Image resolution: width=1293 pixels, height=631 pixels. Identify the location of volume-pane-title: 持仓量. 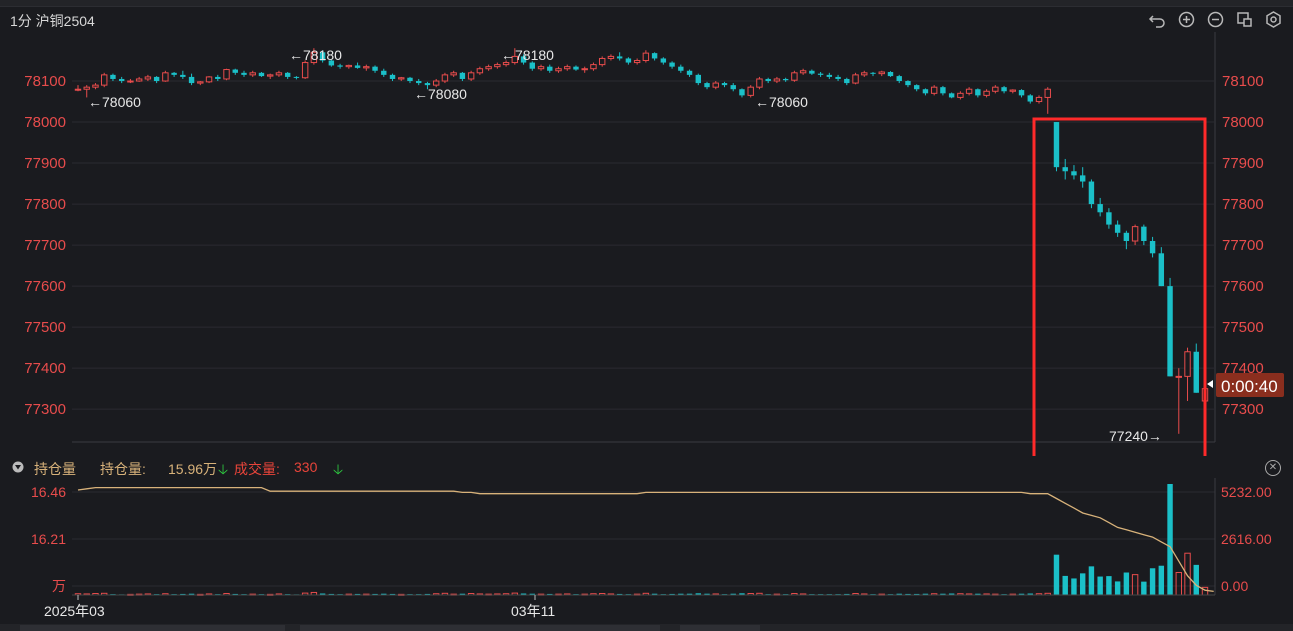
(55, 469).